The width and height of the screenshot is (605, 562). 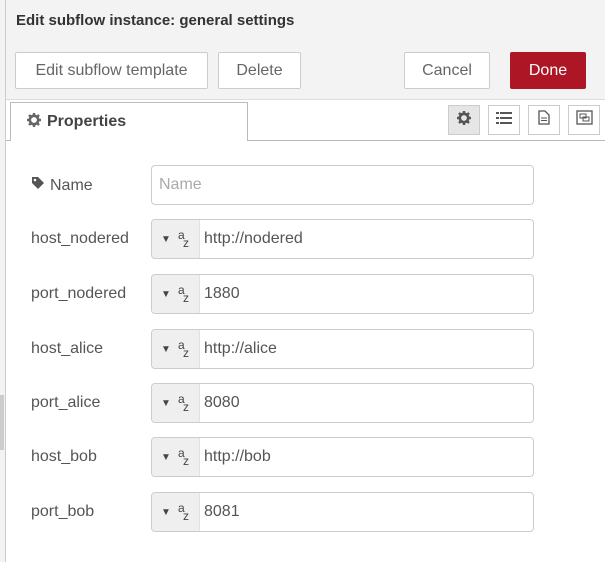 What do you see at coordinates (259, 70) in the screenshot?
I see `delete-button: Delete` at bounding box center [259, 70].